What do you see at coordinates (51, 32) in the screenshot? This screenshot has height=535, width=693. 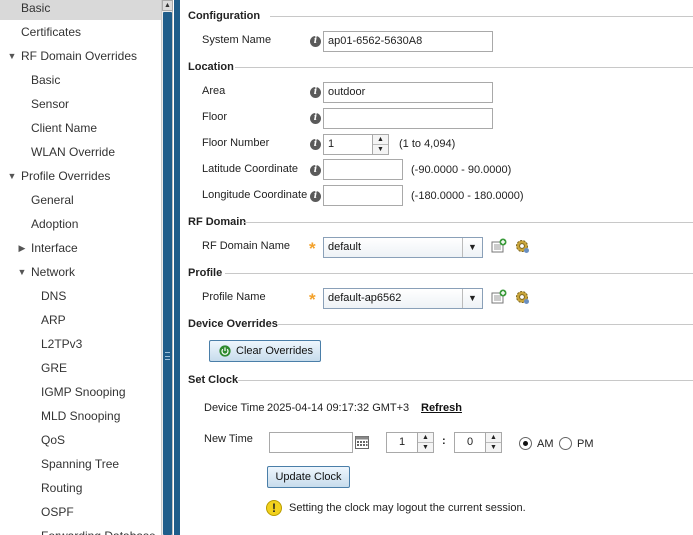 I see `nav-item-label: Certificates` at bounding box center [51, 32].